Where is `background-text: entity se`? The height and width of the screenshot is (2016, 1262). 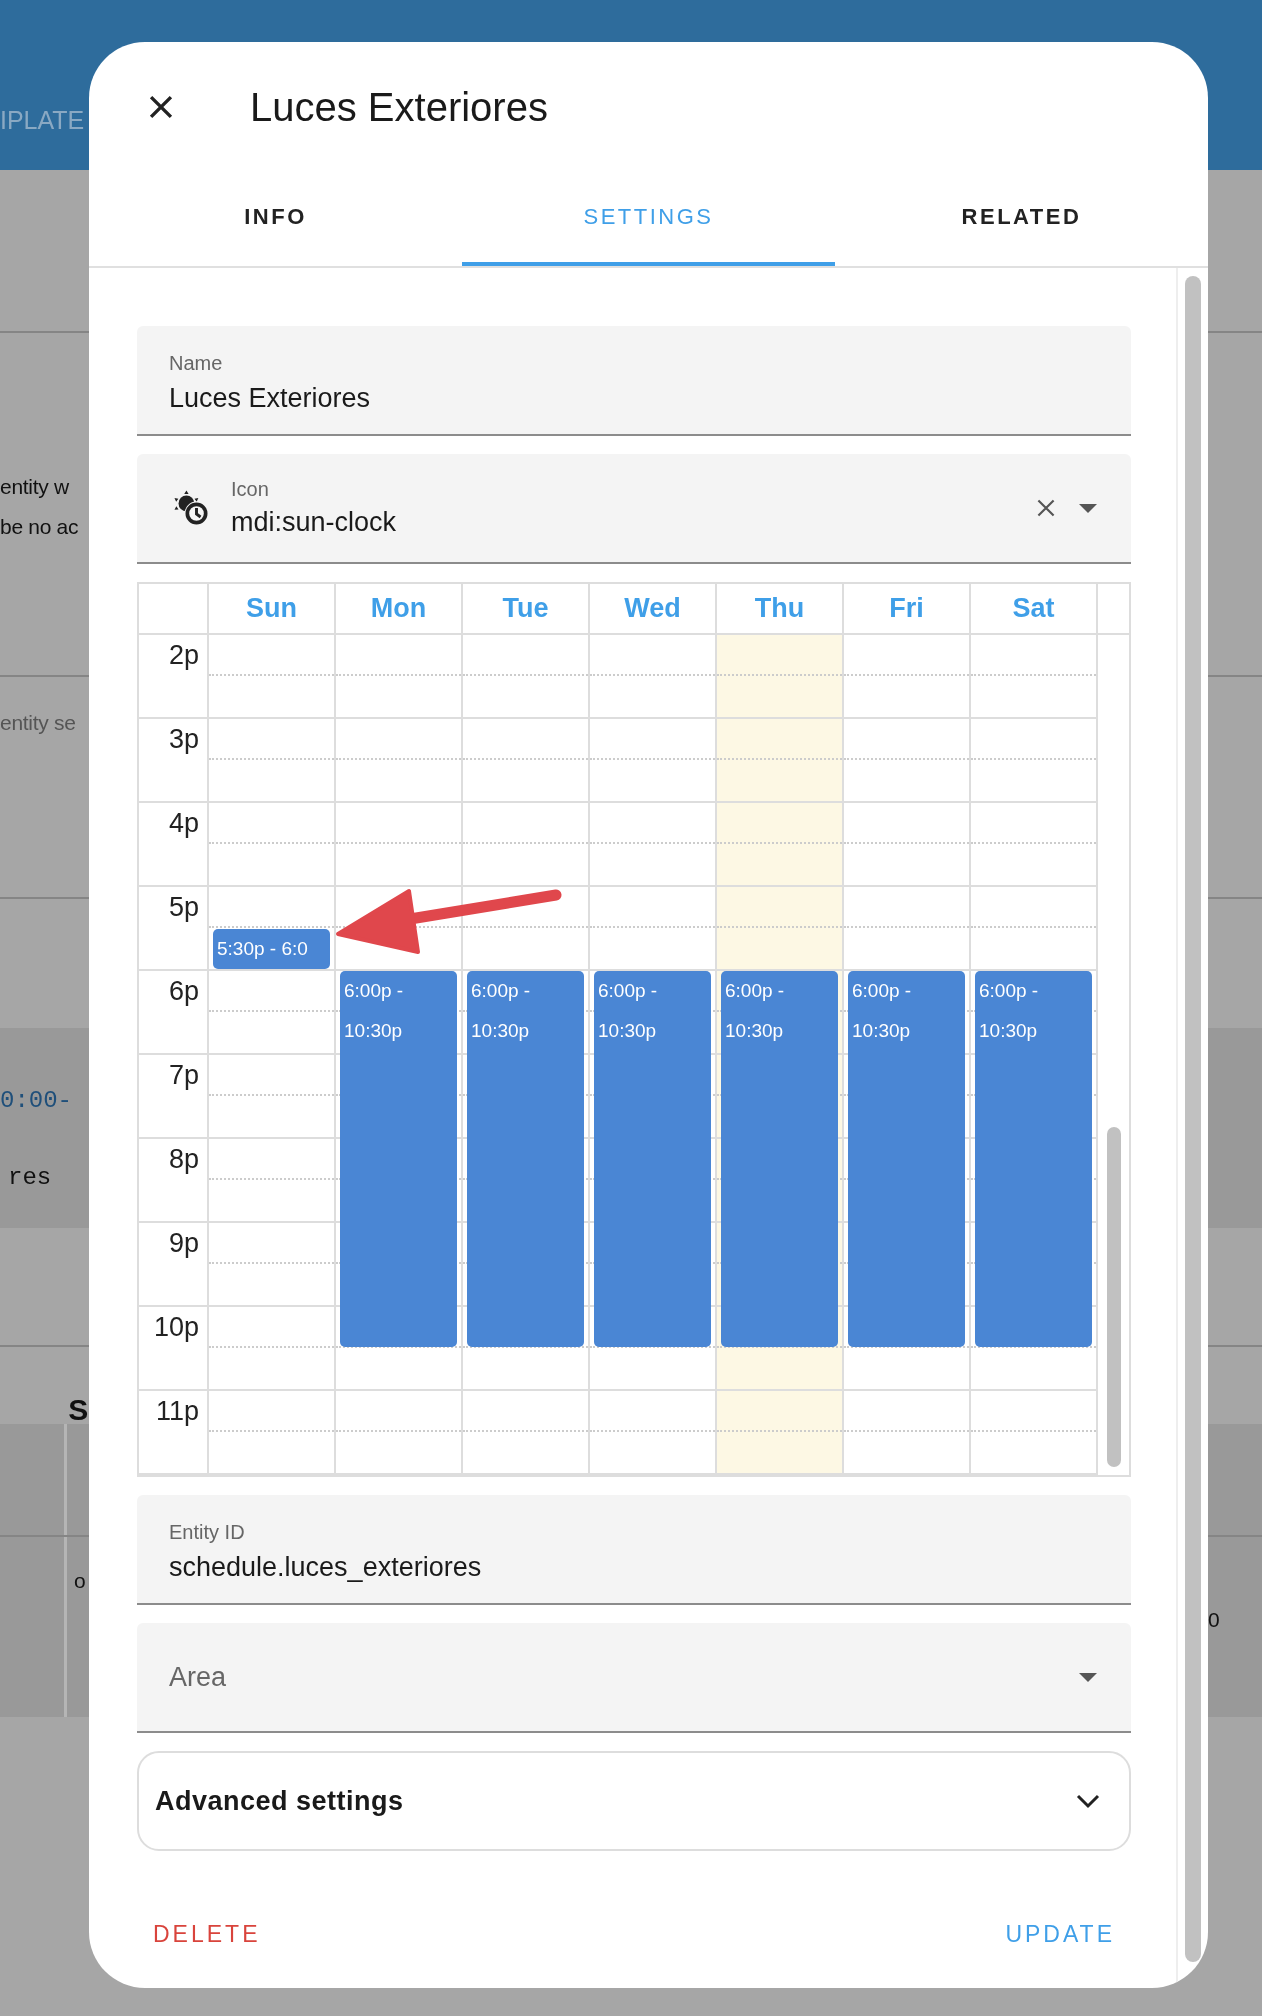
background-text: entity se is located at coordinates (38, 723).